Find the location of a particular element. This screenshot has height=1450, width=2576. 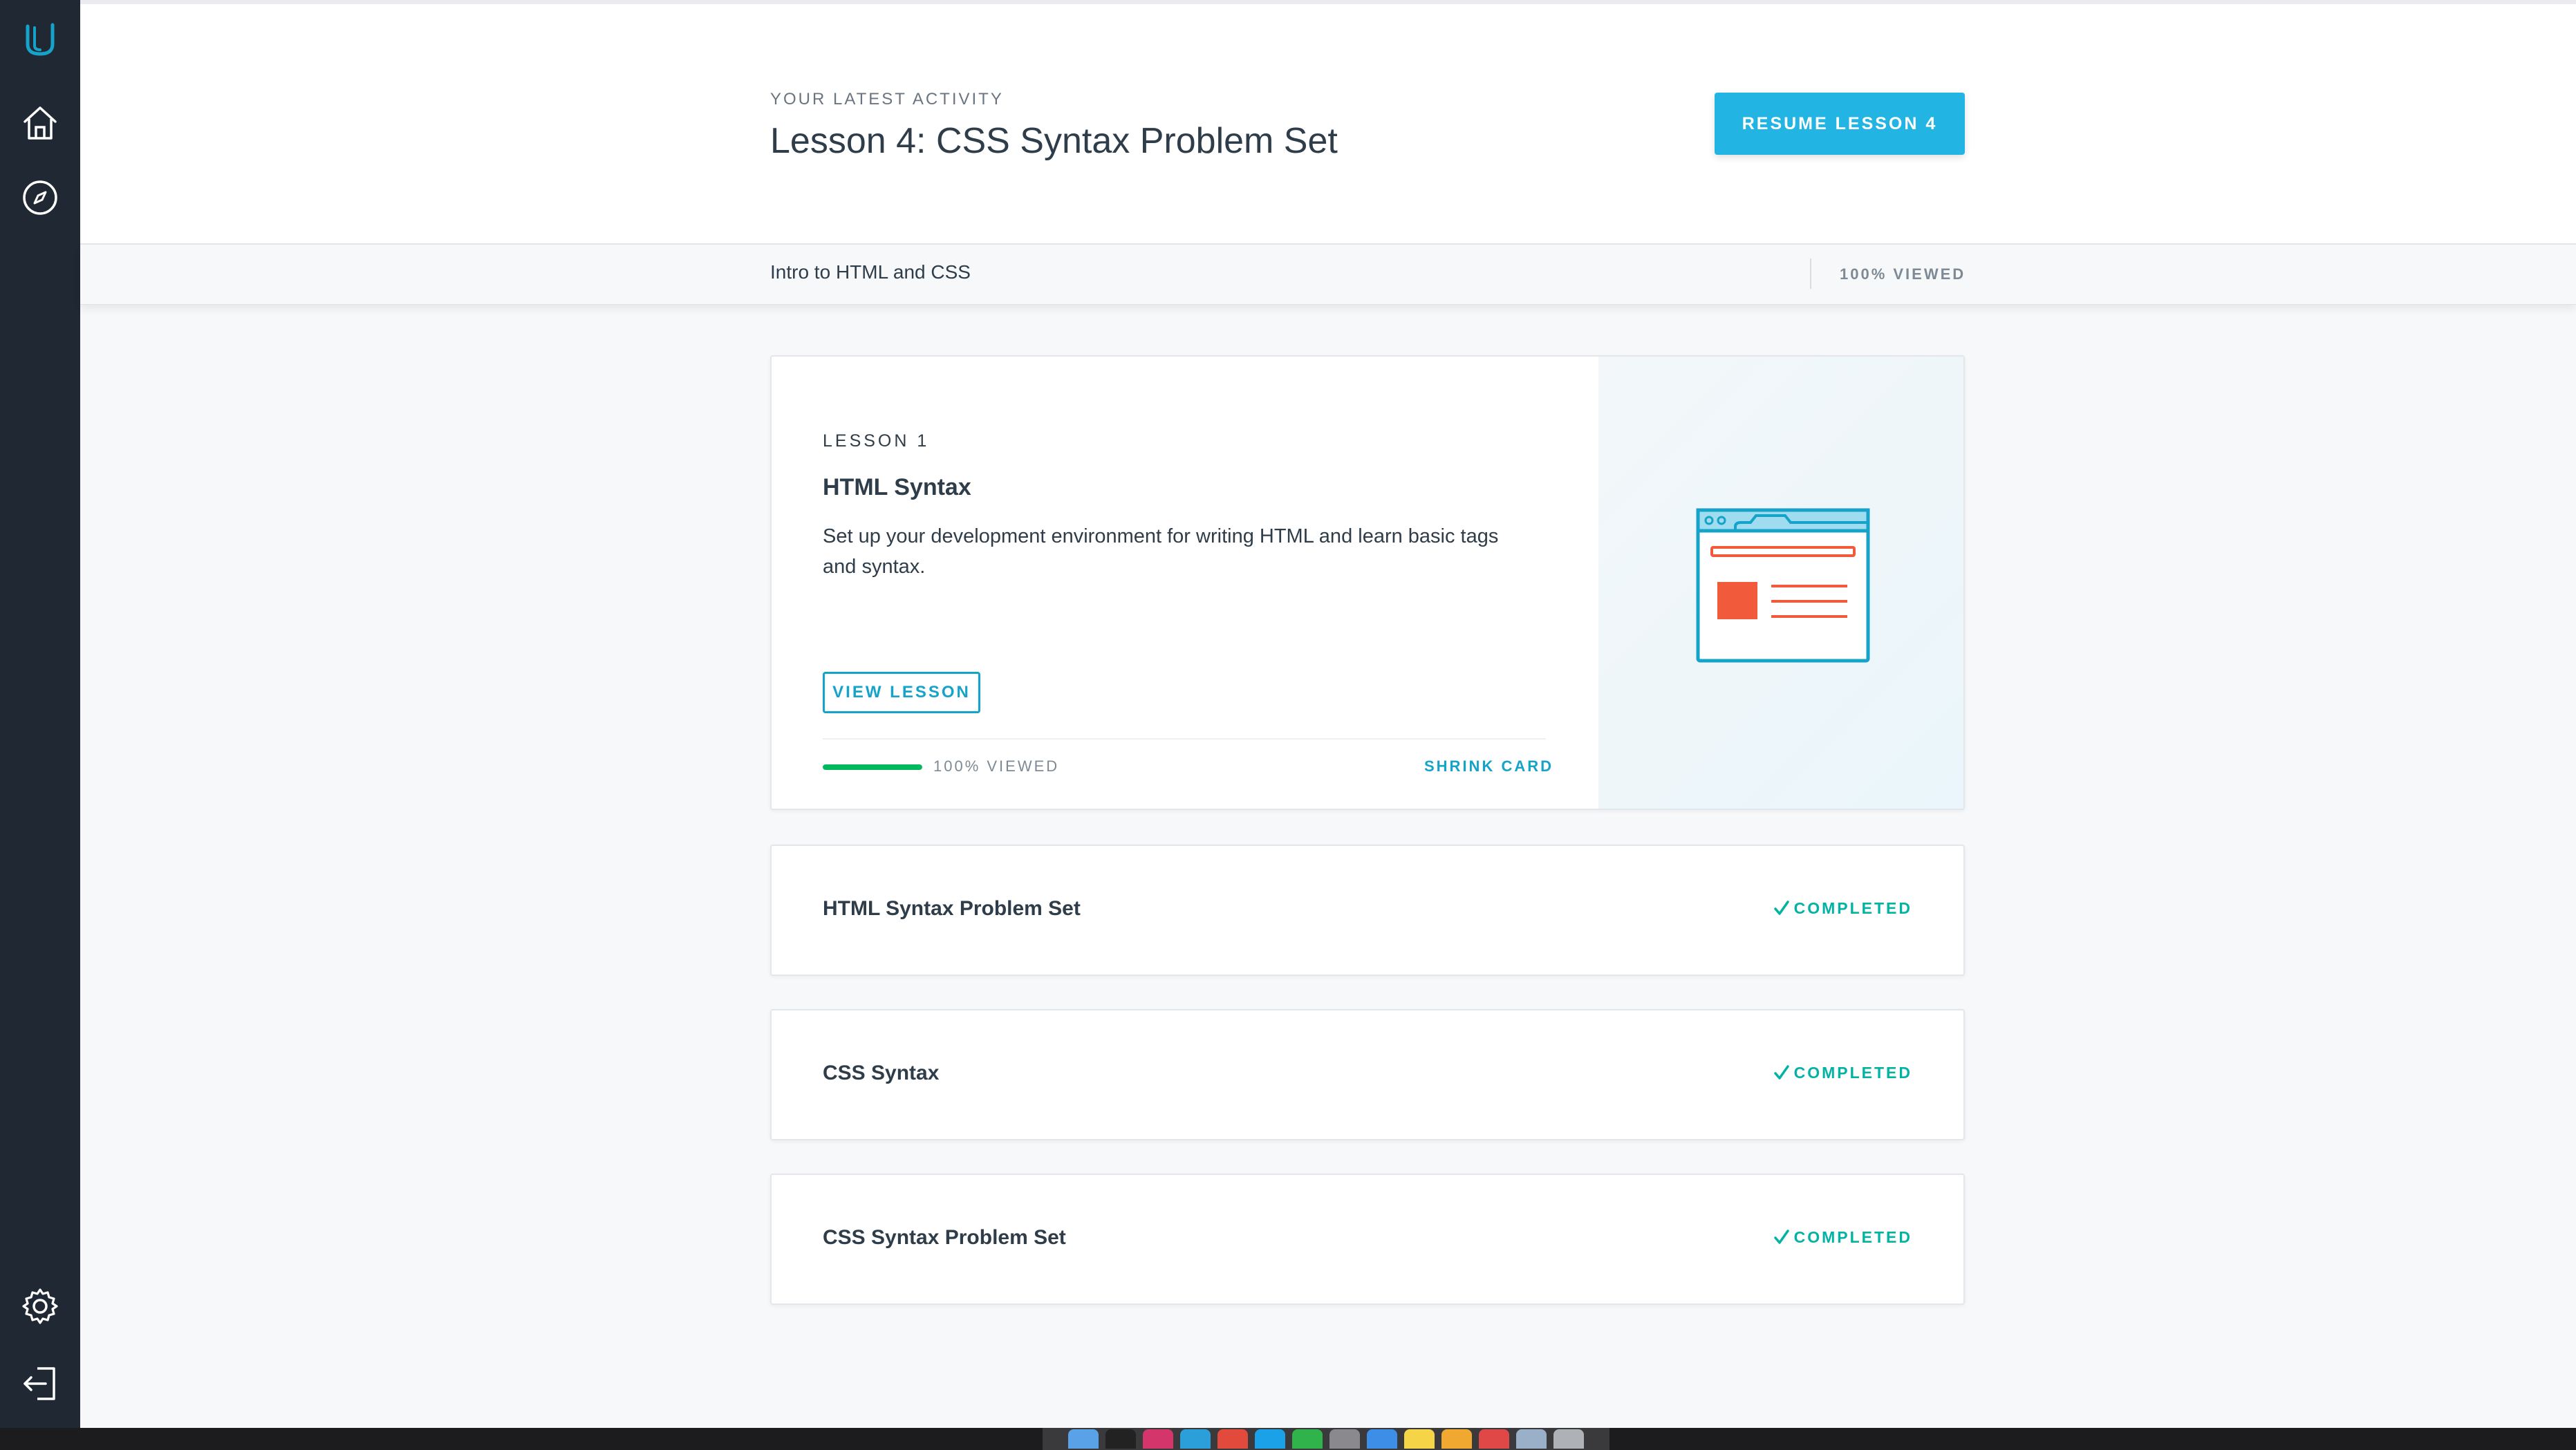

trash-icon is located at coordinates (1568, 1439).